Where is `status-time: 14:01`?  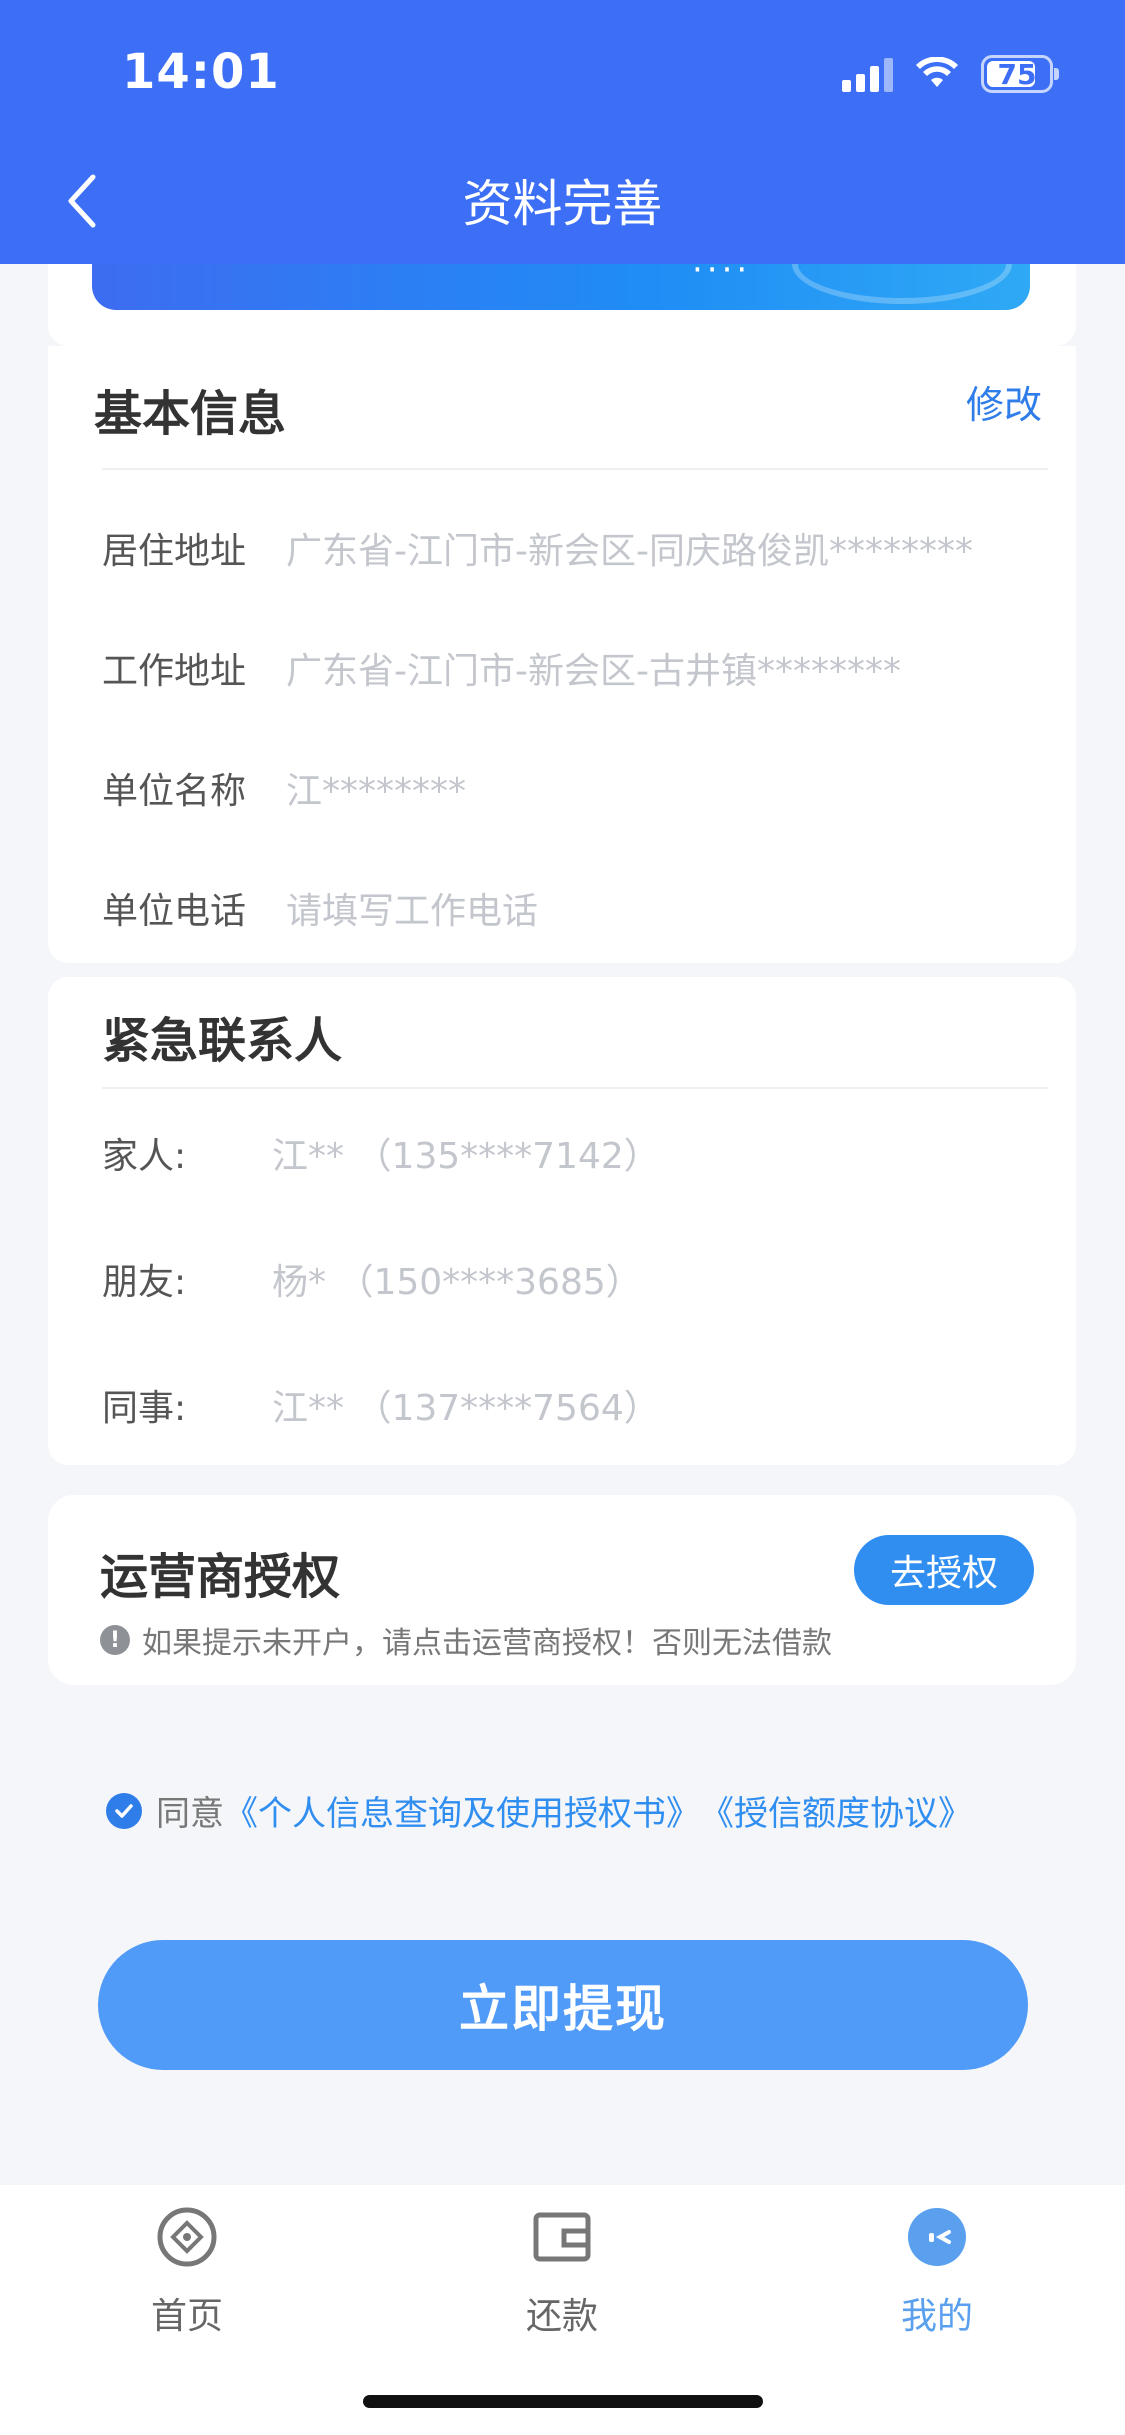
status-time: 14:01 is located at coordinates (201, 72).